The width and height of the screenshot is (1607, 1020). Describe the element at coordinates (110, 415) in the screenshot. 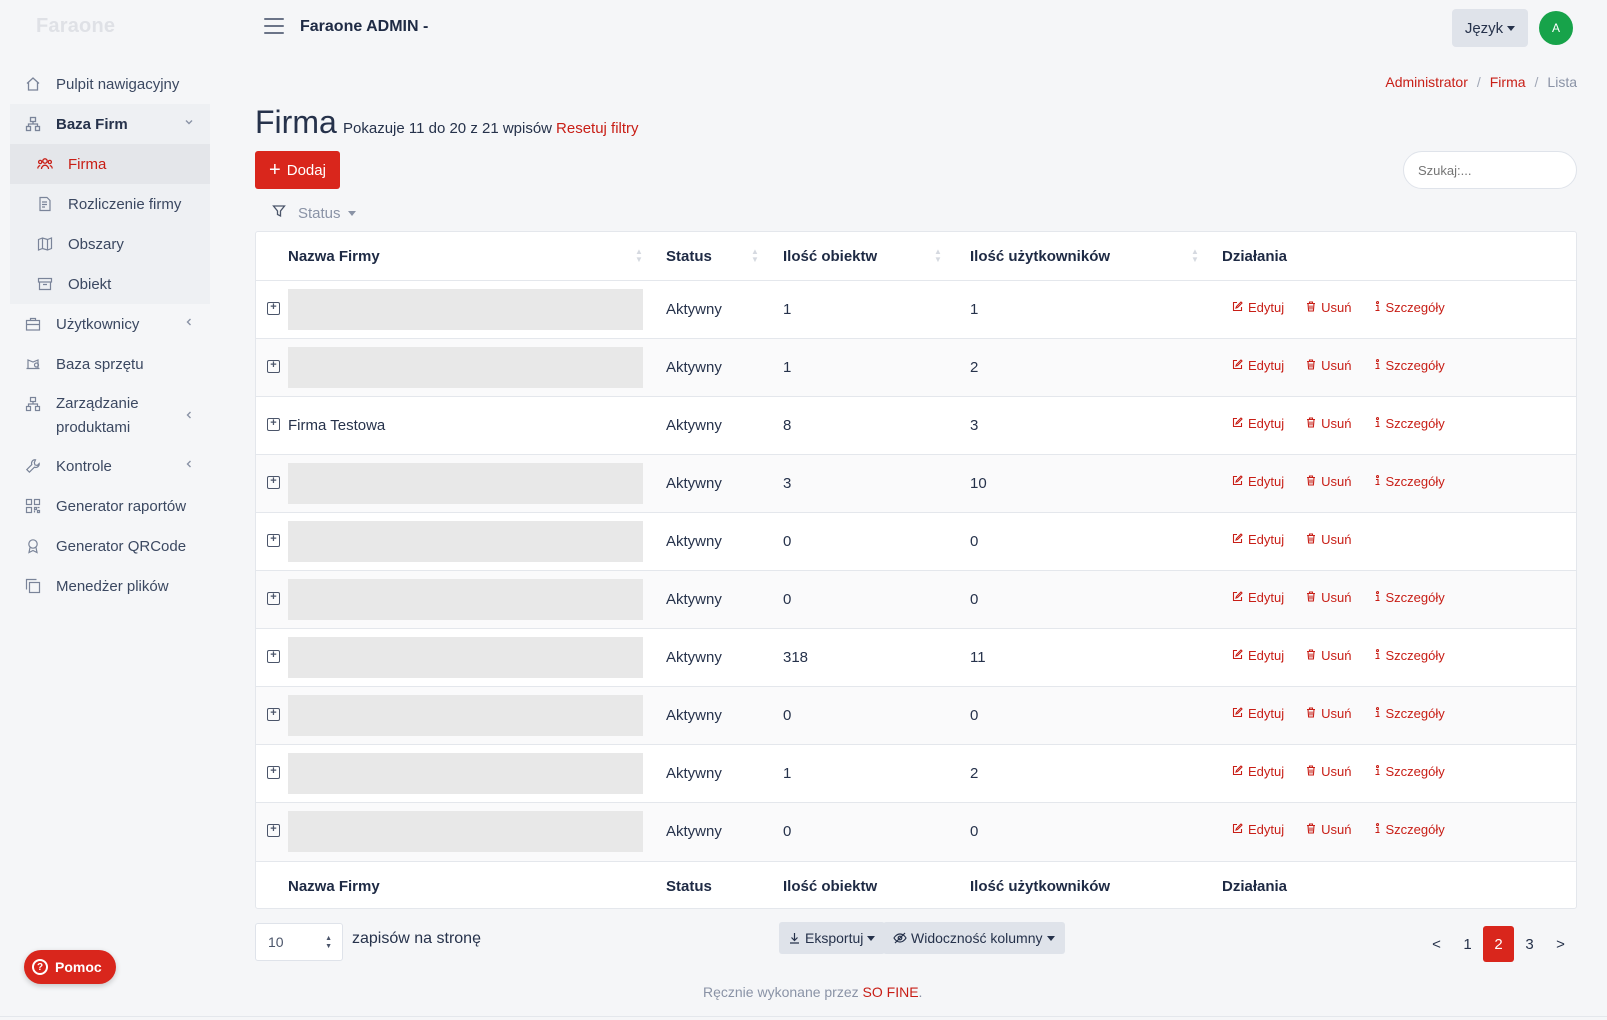

I see `sidebar-item-product-management: Zarządzanie produktami` at that location.